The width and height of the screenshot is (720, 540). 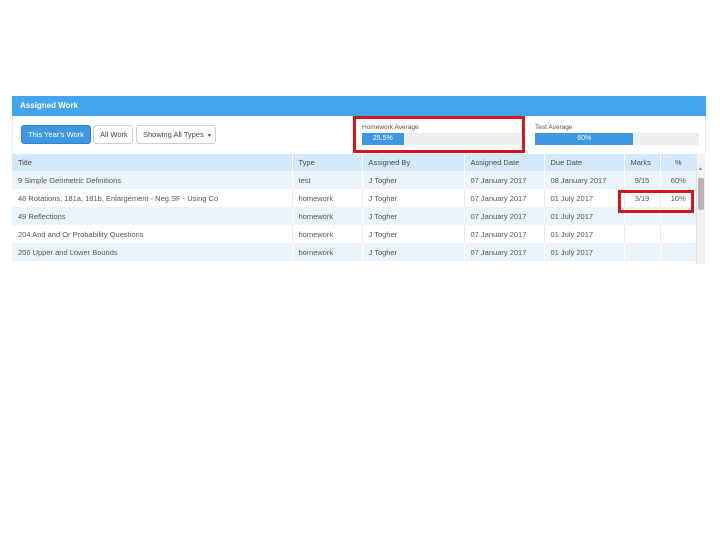 What do you see at coordinates (152, 234) in the screenshot?
I see `cell-title: 204 And and Or Probability Questions` at bounding box center [152, 234].